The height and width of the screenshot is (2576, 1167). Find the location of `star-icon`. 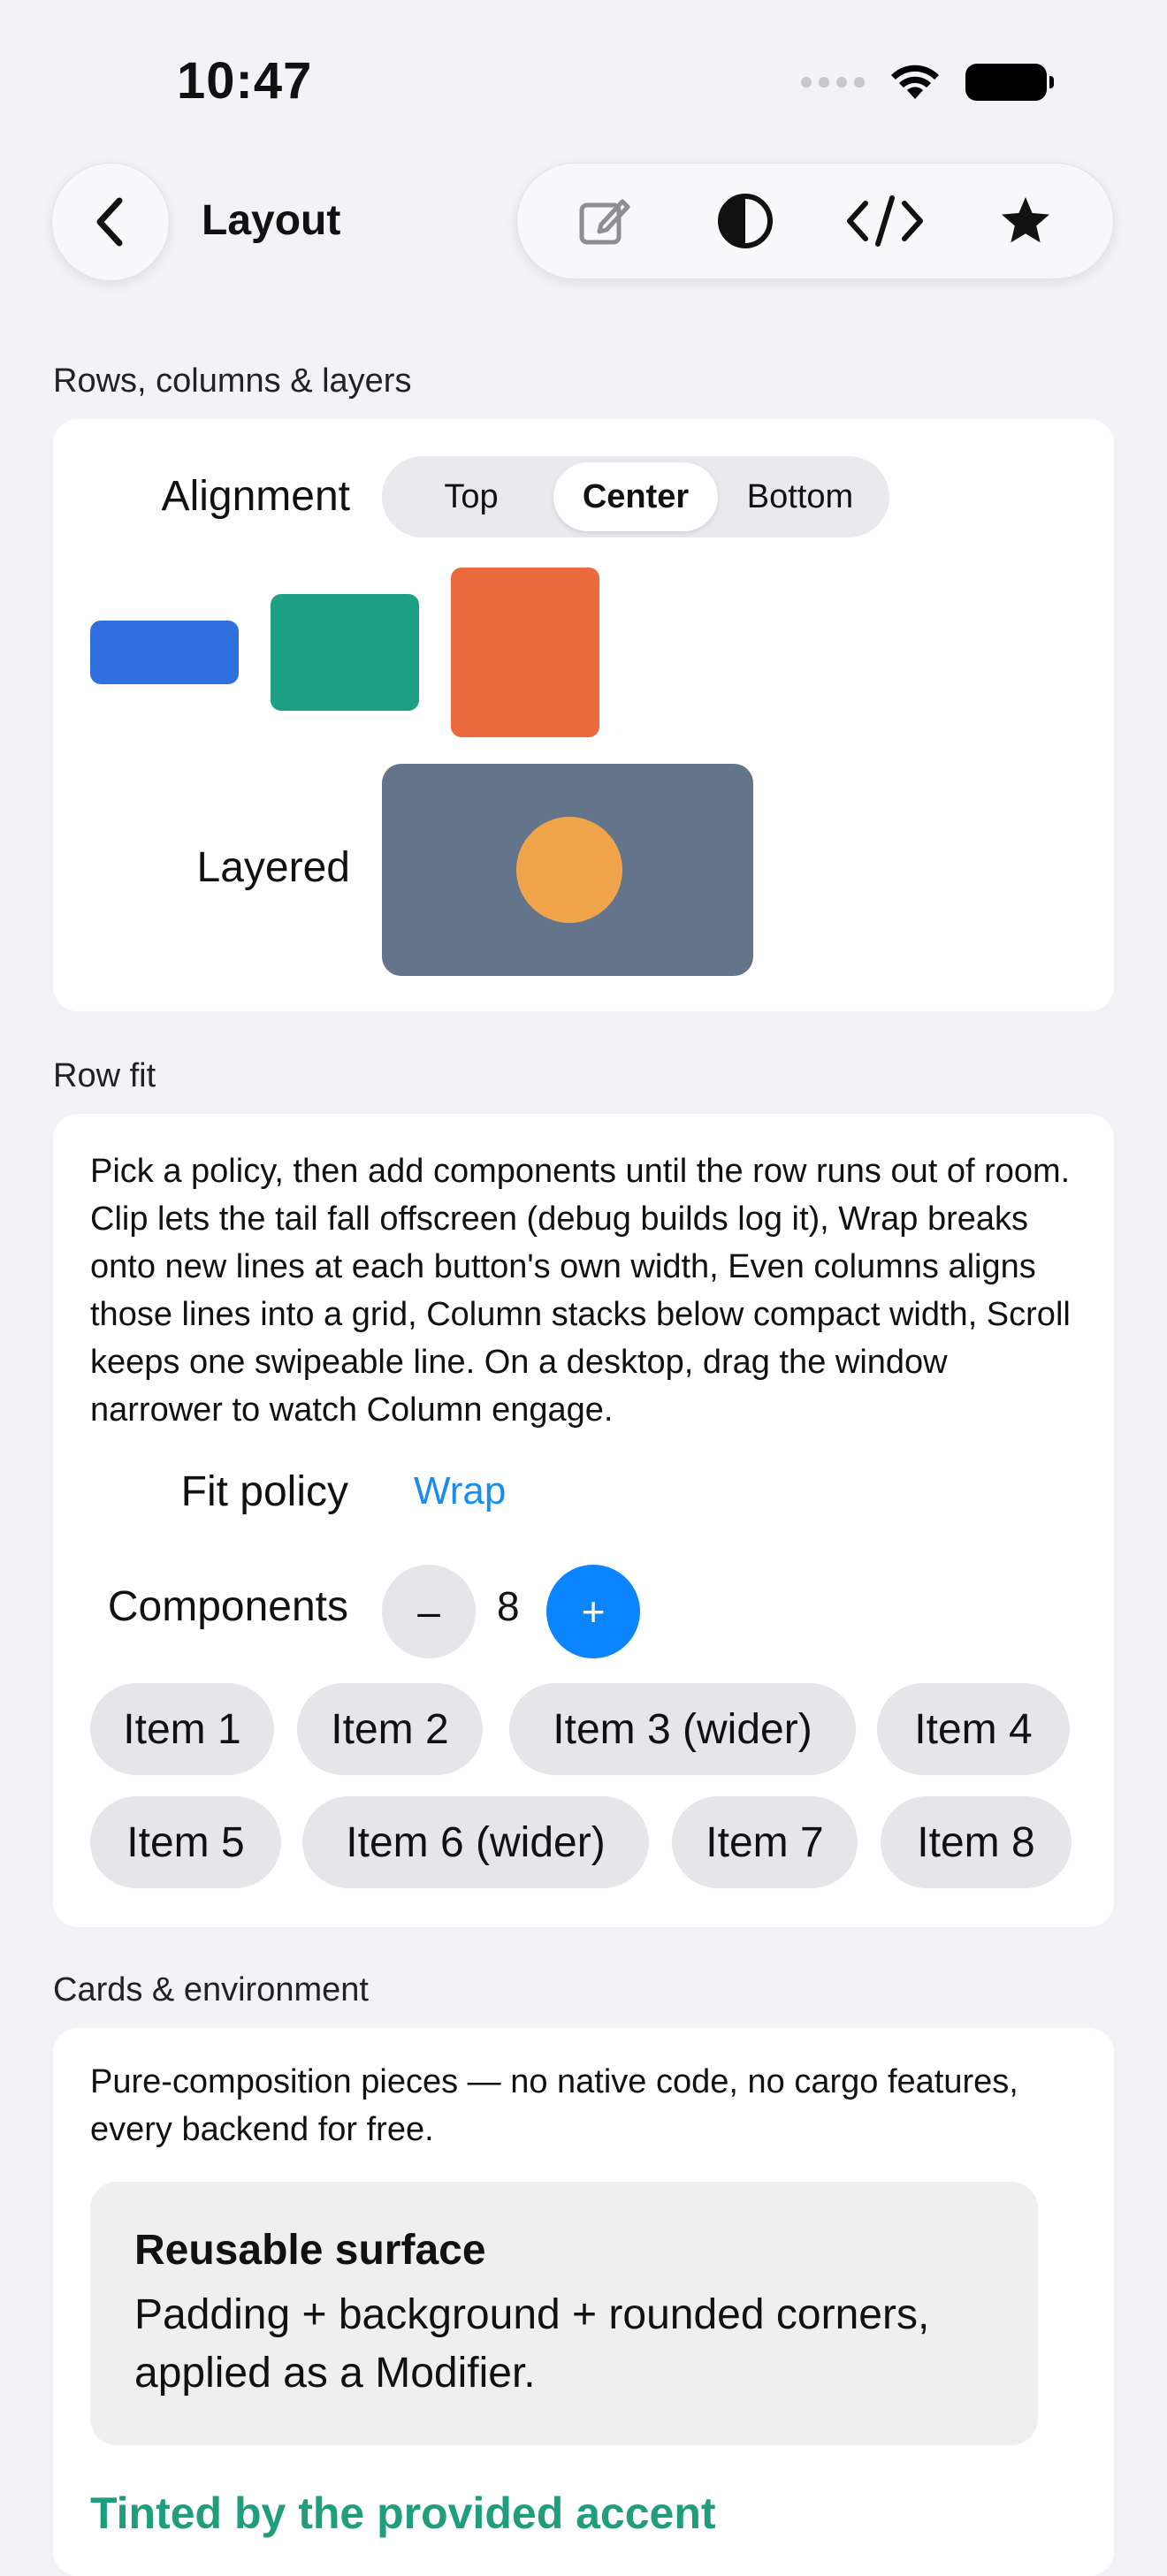

star-icon is located at coordinates (1025, 220).